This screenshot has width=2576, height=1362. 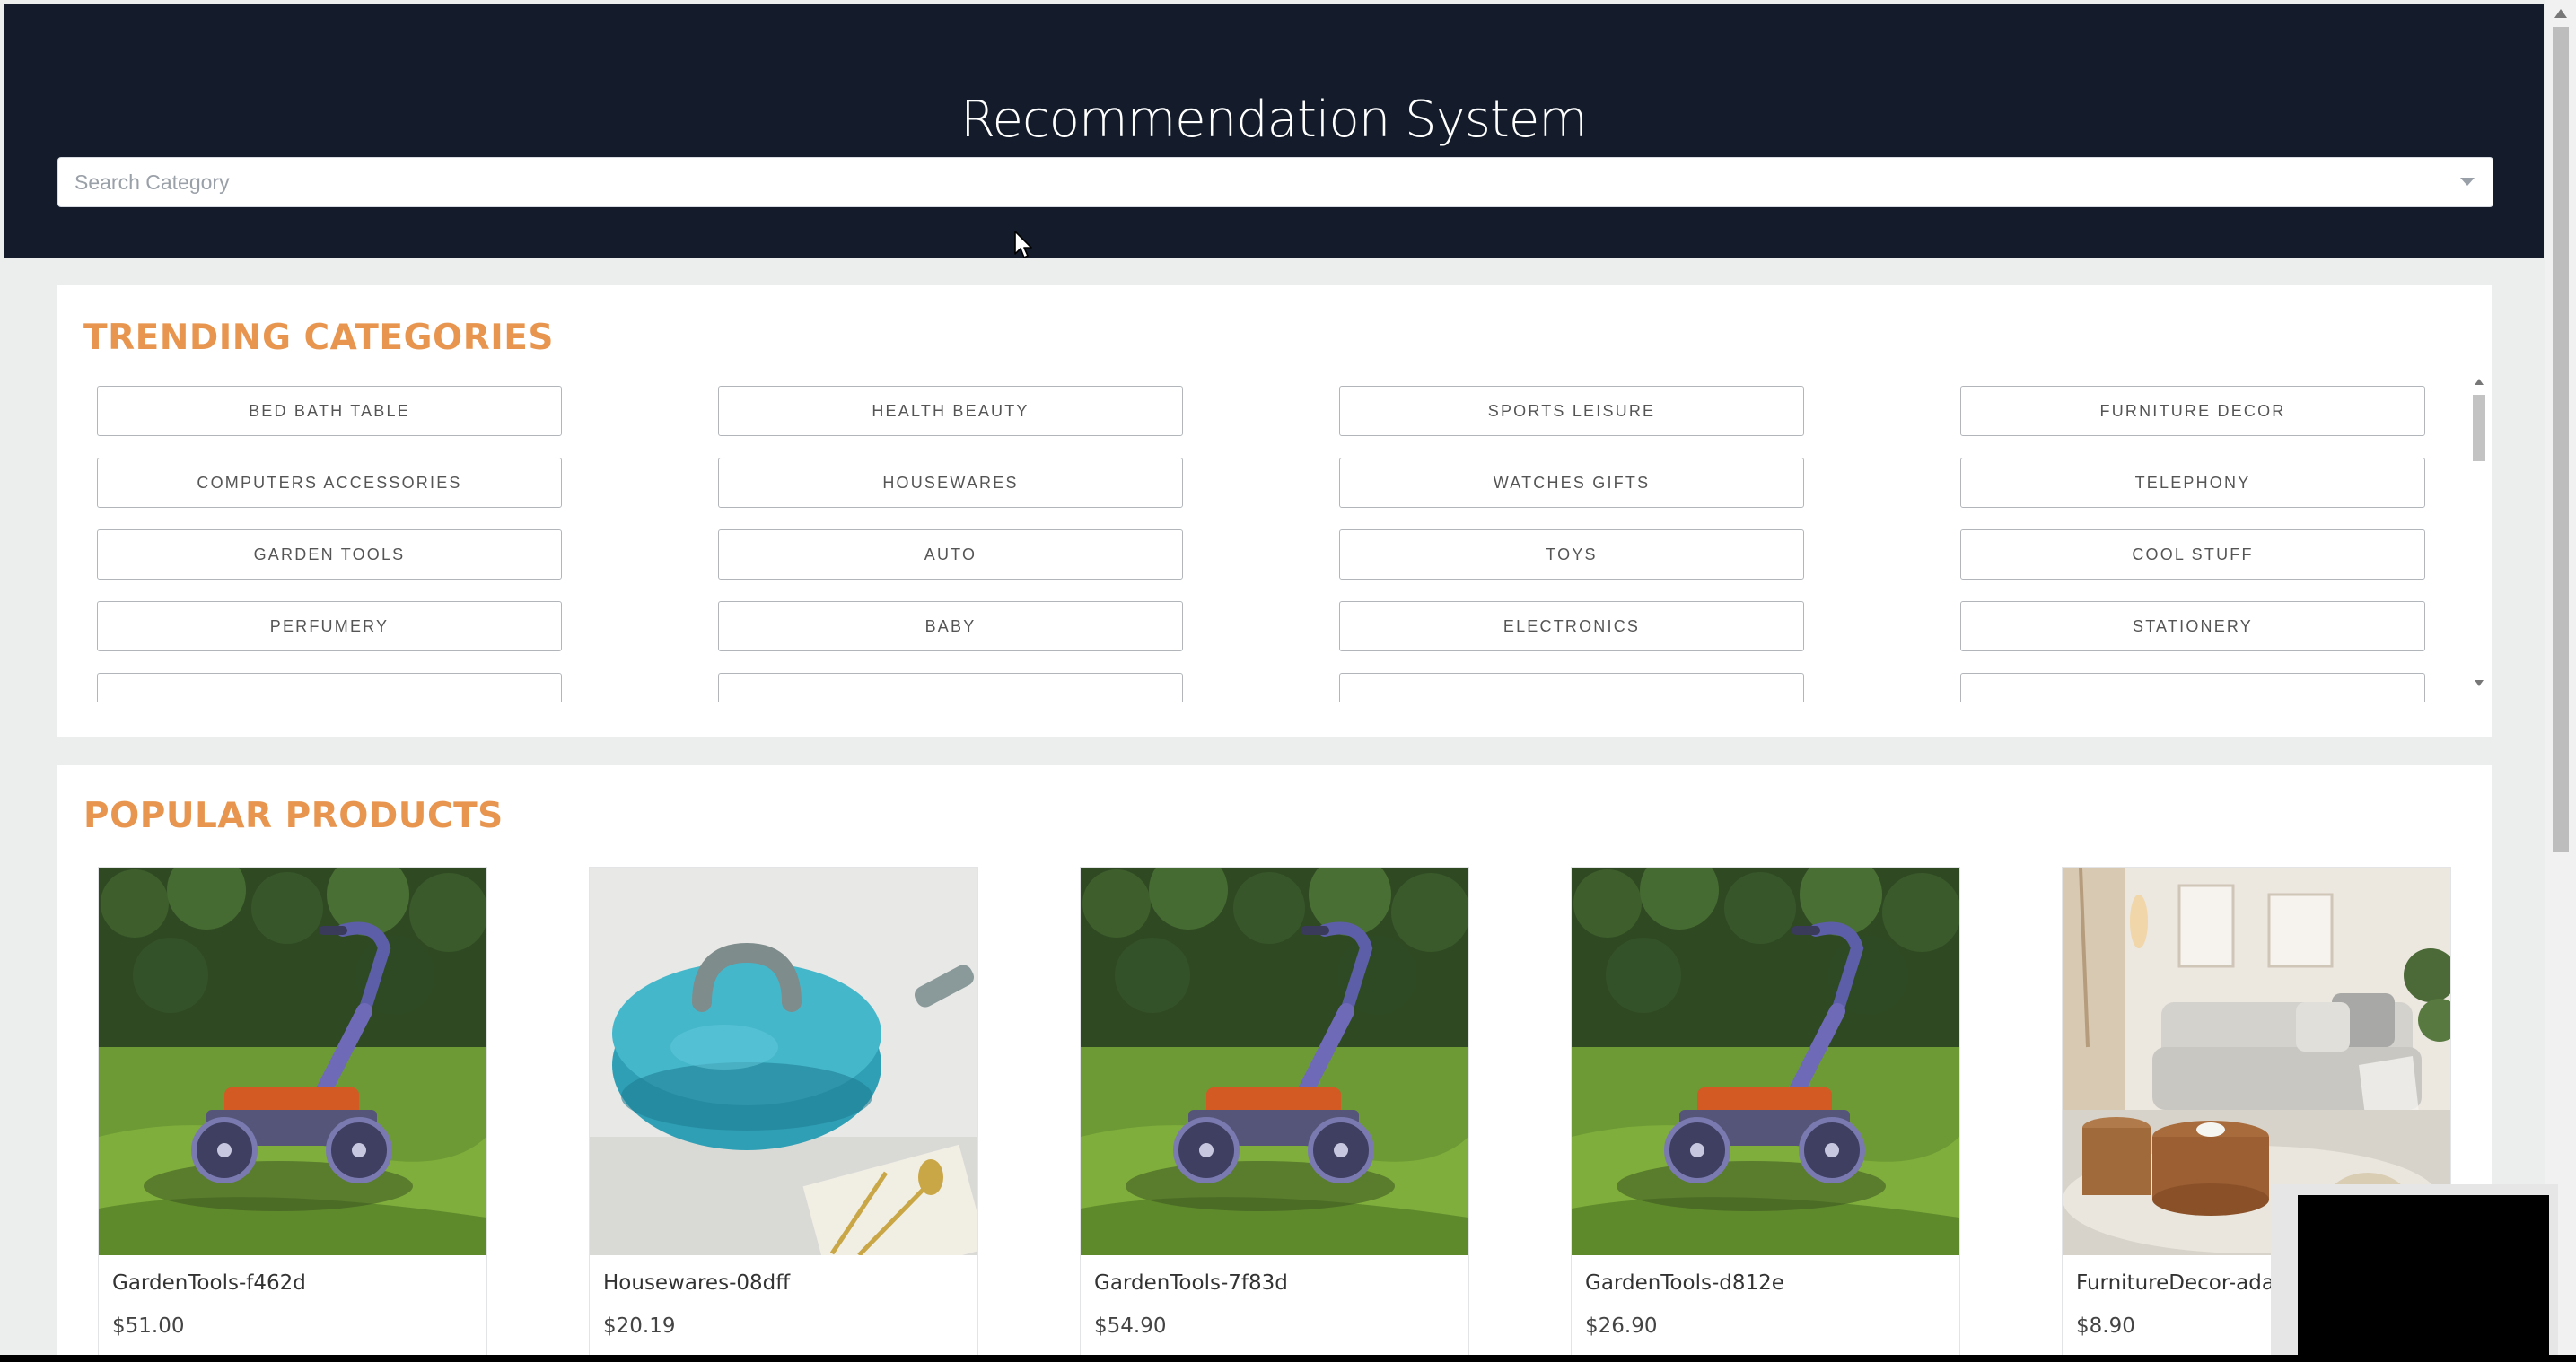 I want to click on product-price: $54.90, so click(x=1130, y=1326).